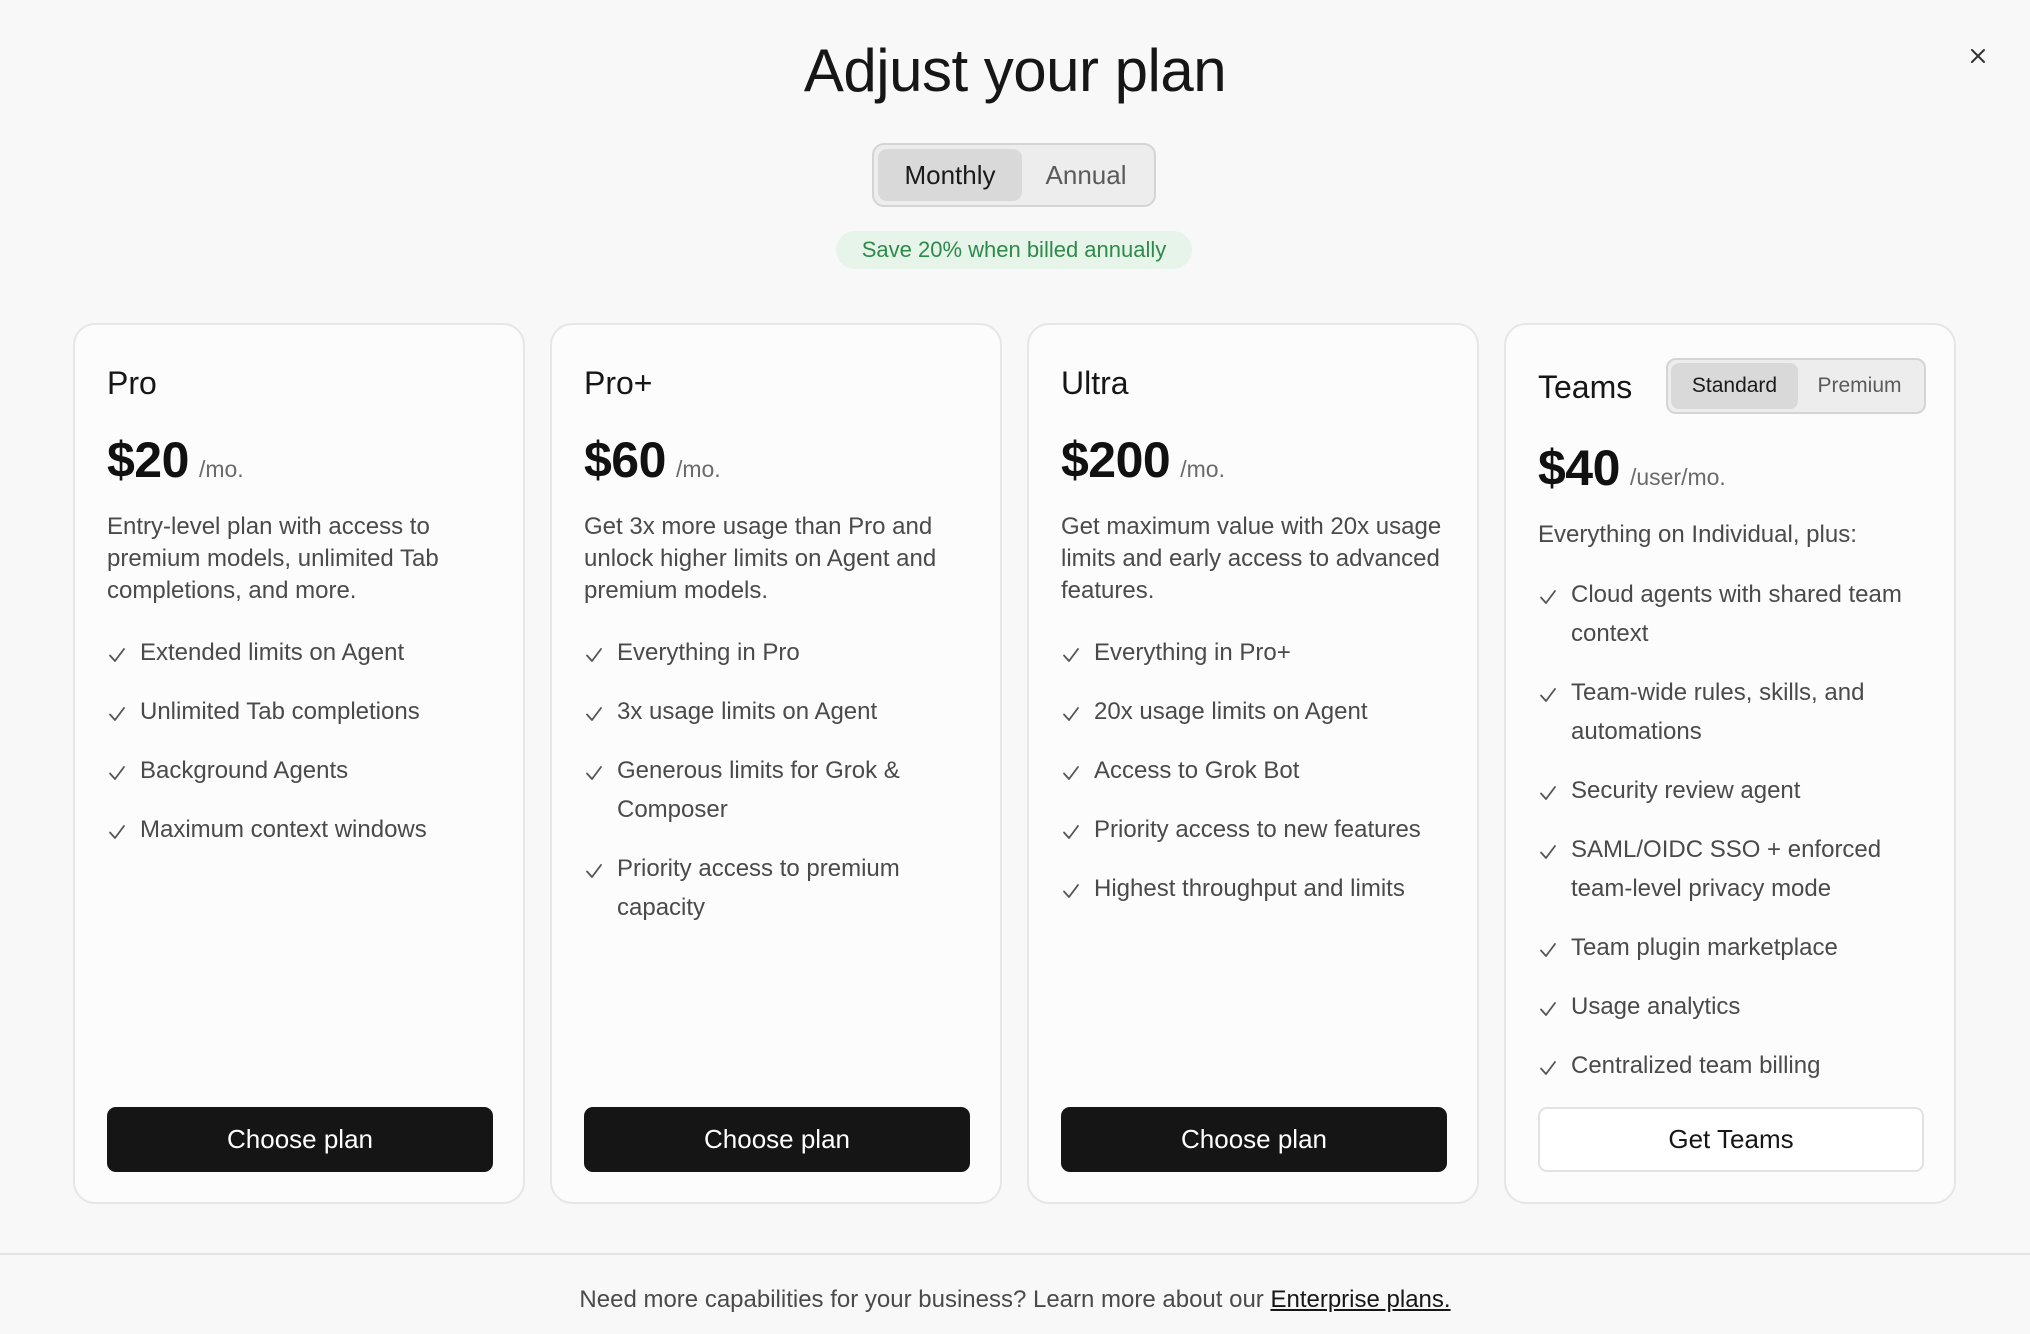  What do you see at coordinates (618, 383) in the screenshot?
I see `plan-name: Pro+` at bounding box center [618, 383].